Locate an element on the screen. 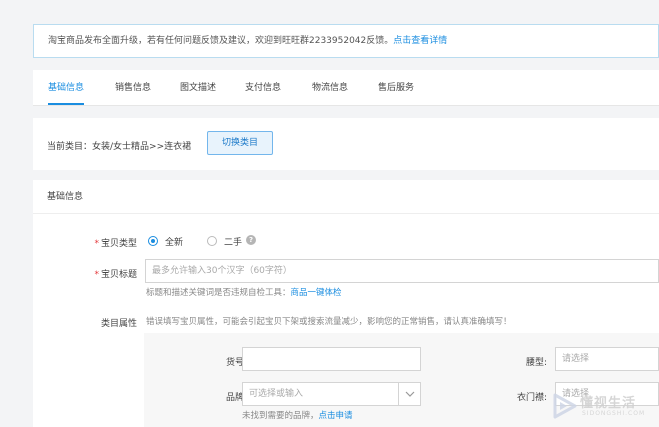 The height and width of the screenshot is (427, 659). apply-brand-link: 点击申请 is located at coordinates (336, 416).